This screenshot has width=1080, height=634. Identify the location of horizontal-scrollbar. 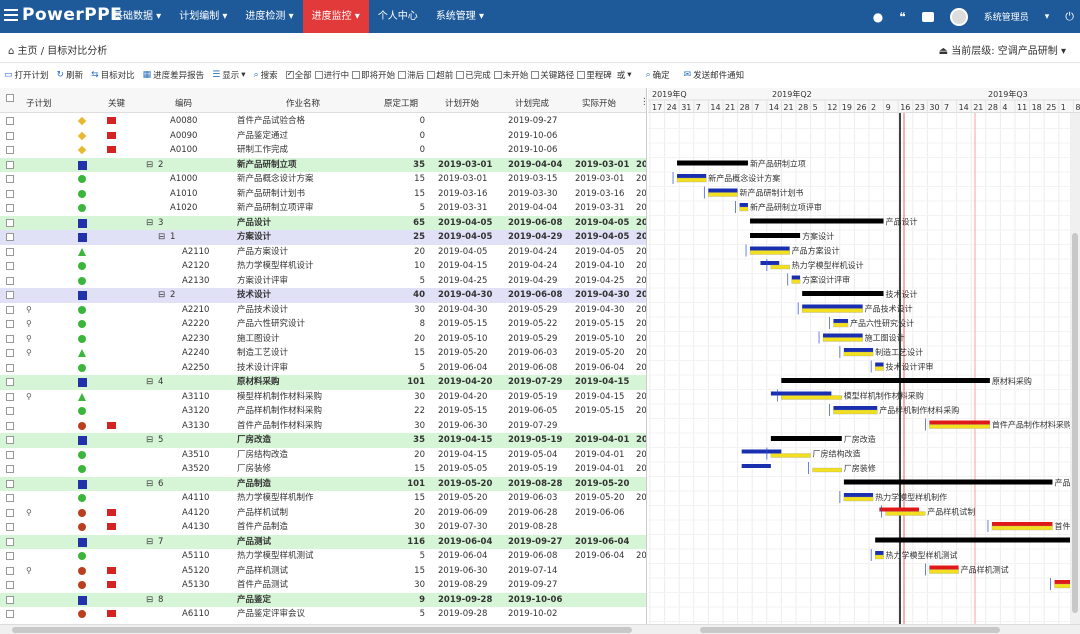
(540, 629).